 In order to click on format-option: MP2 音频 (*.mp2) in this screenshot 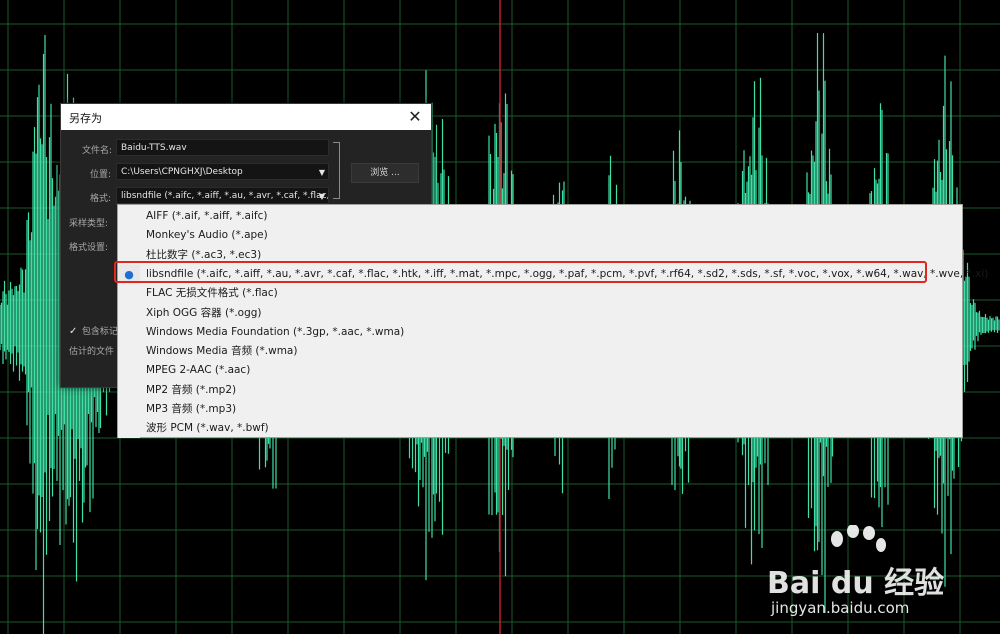, I will do `click(540, 390)`.